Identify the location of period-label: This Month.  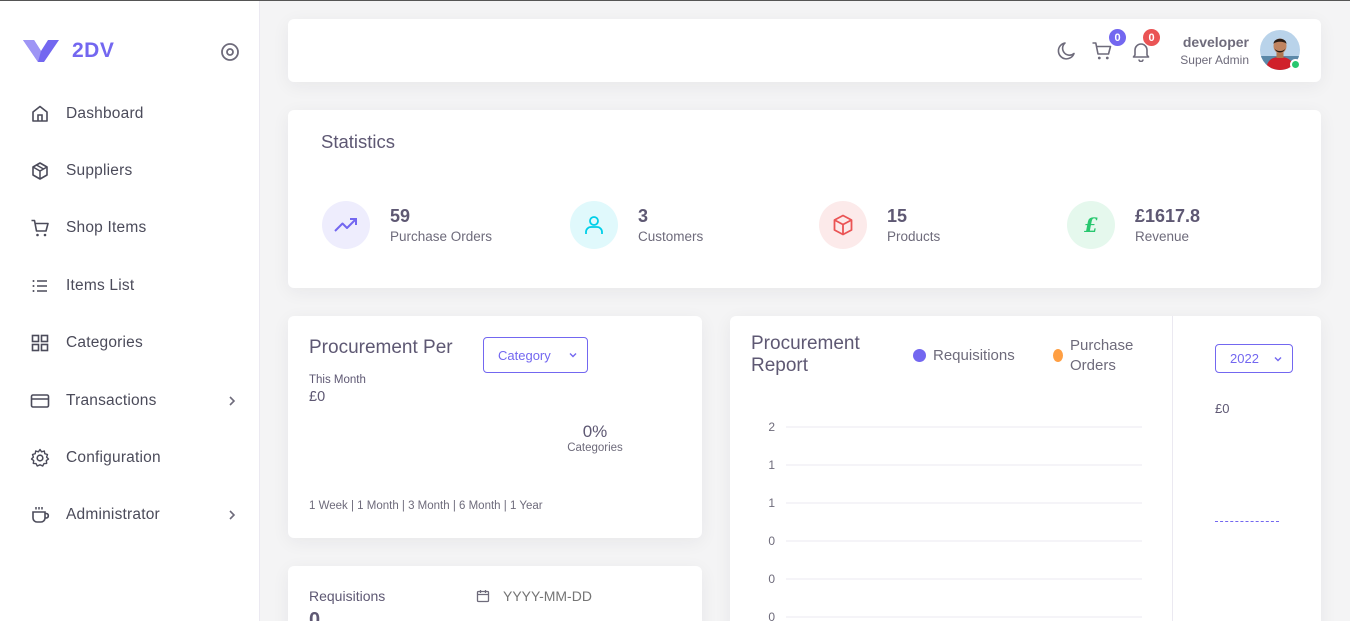
(337, 380).